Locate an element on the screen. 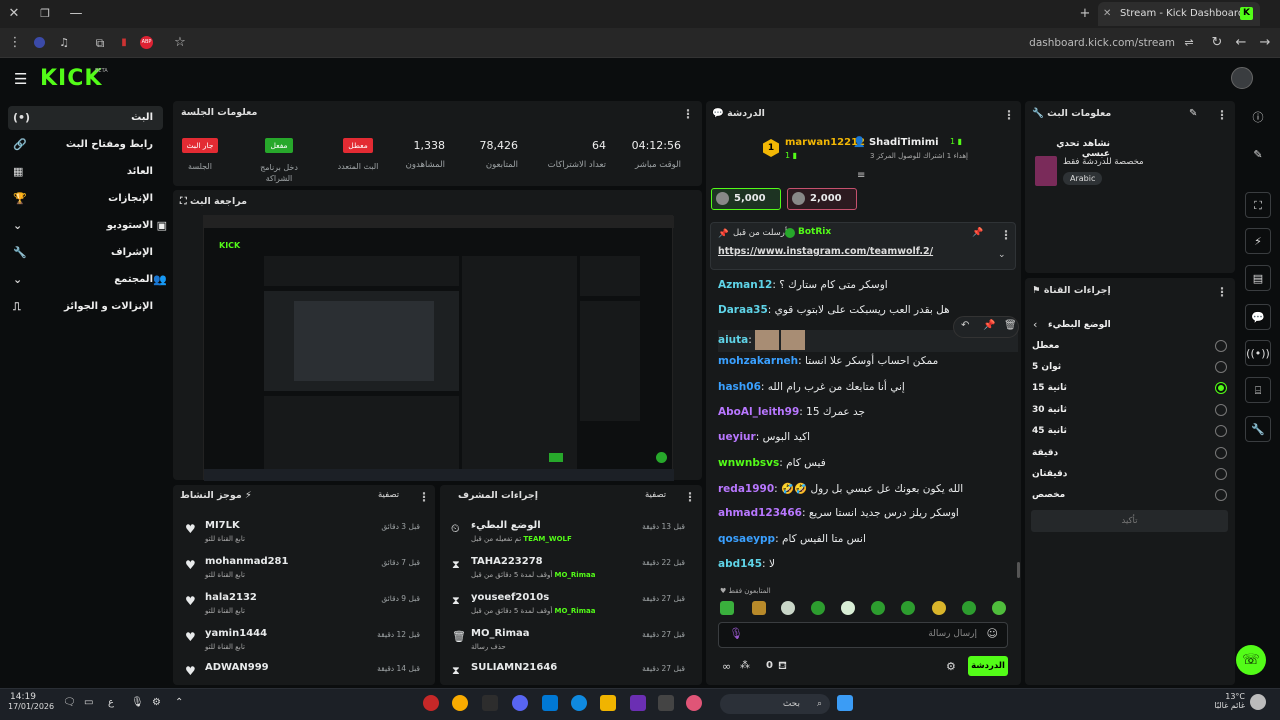 The height and width of the screenshot is (720, 1280). file-explorer-icon is located at coordinates (608, 703).